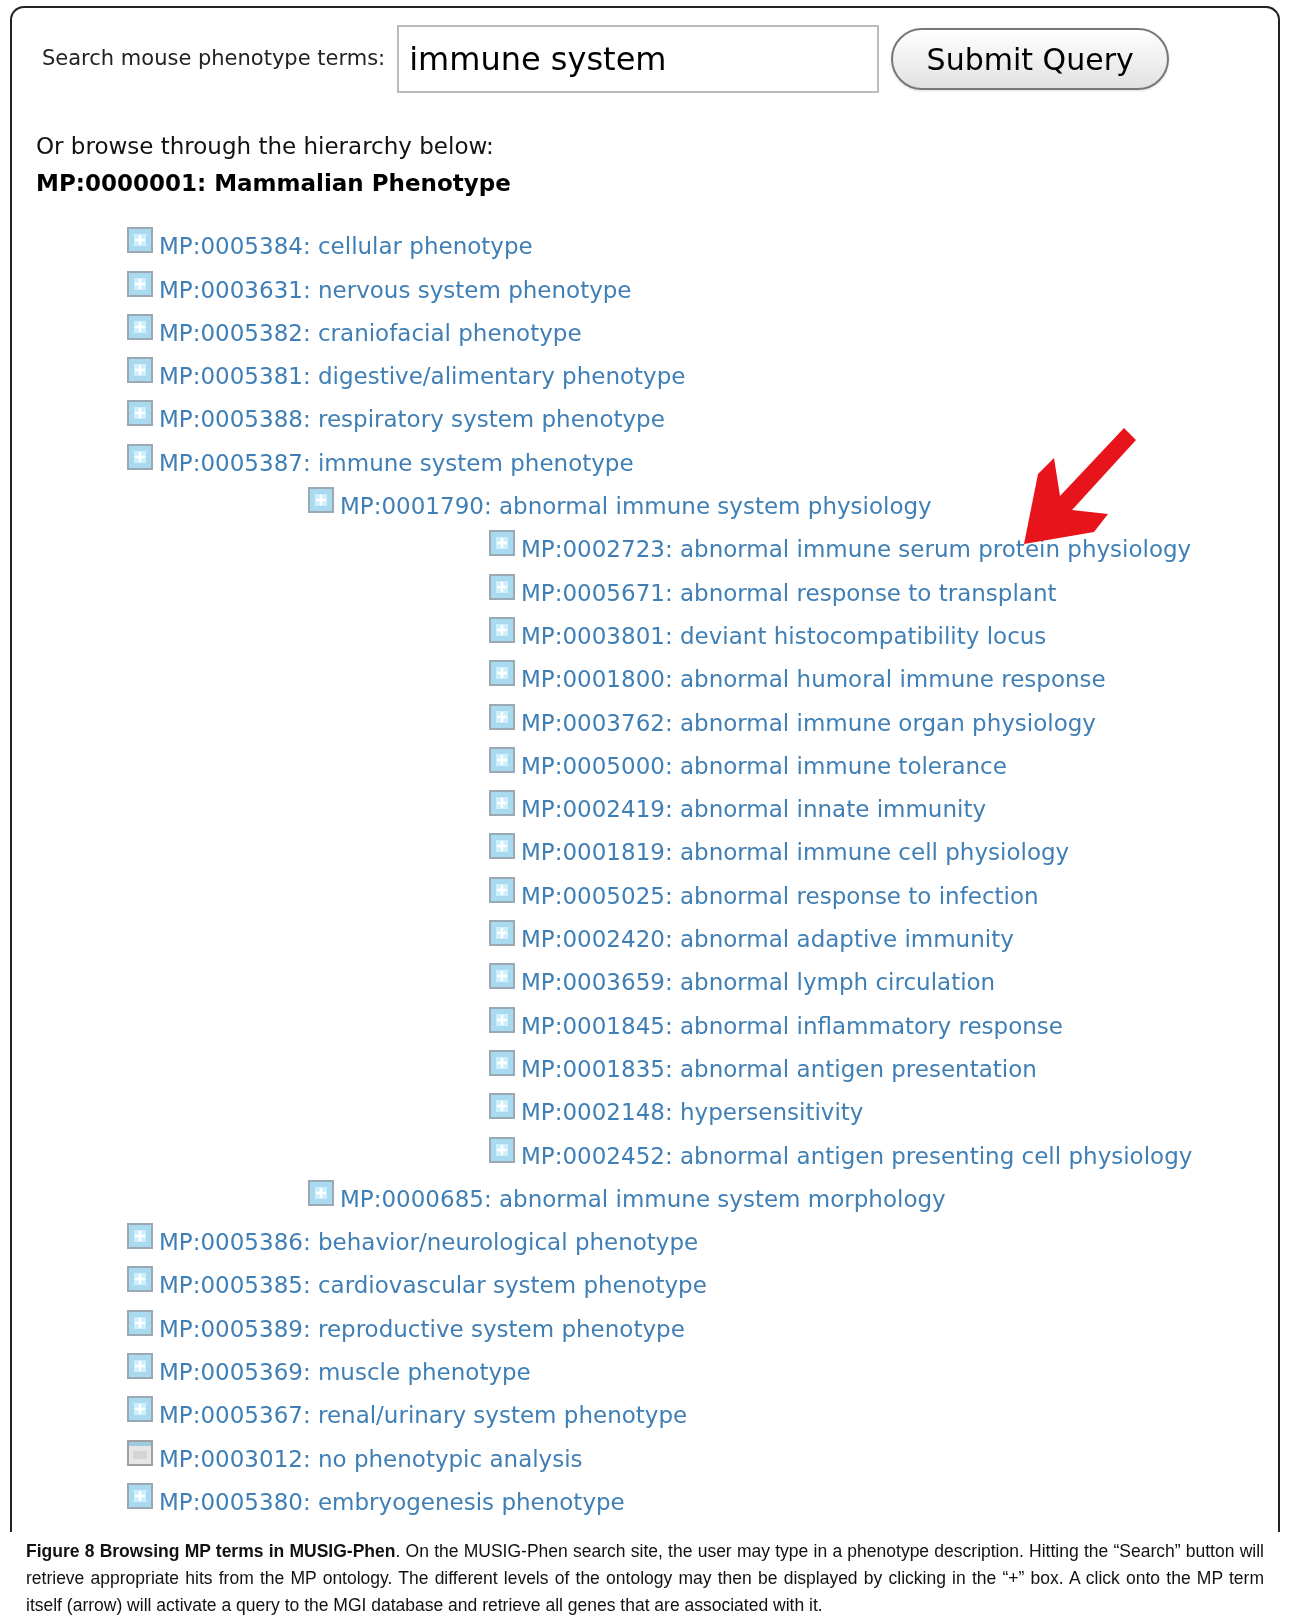 Image resolution: width=1290 pixels, height=1621 pixels. Describe the element at coordinates (345, 1372) in the screenshot. I see `term-link: MP:0005369: muscle phenotype` at that location.